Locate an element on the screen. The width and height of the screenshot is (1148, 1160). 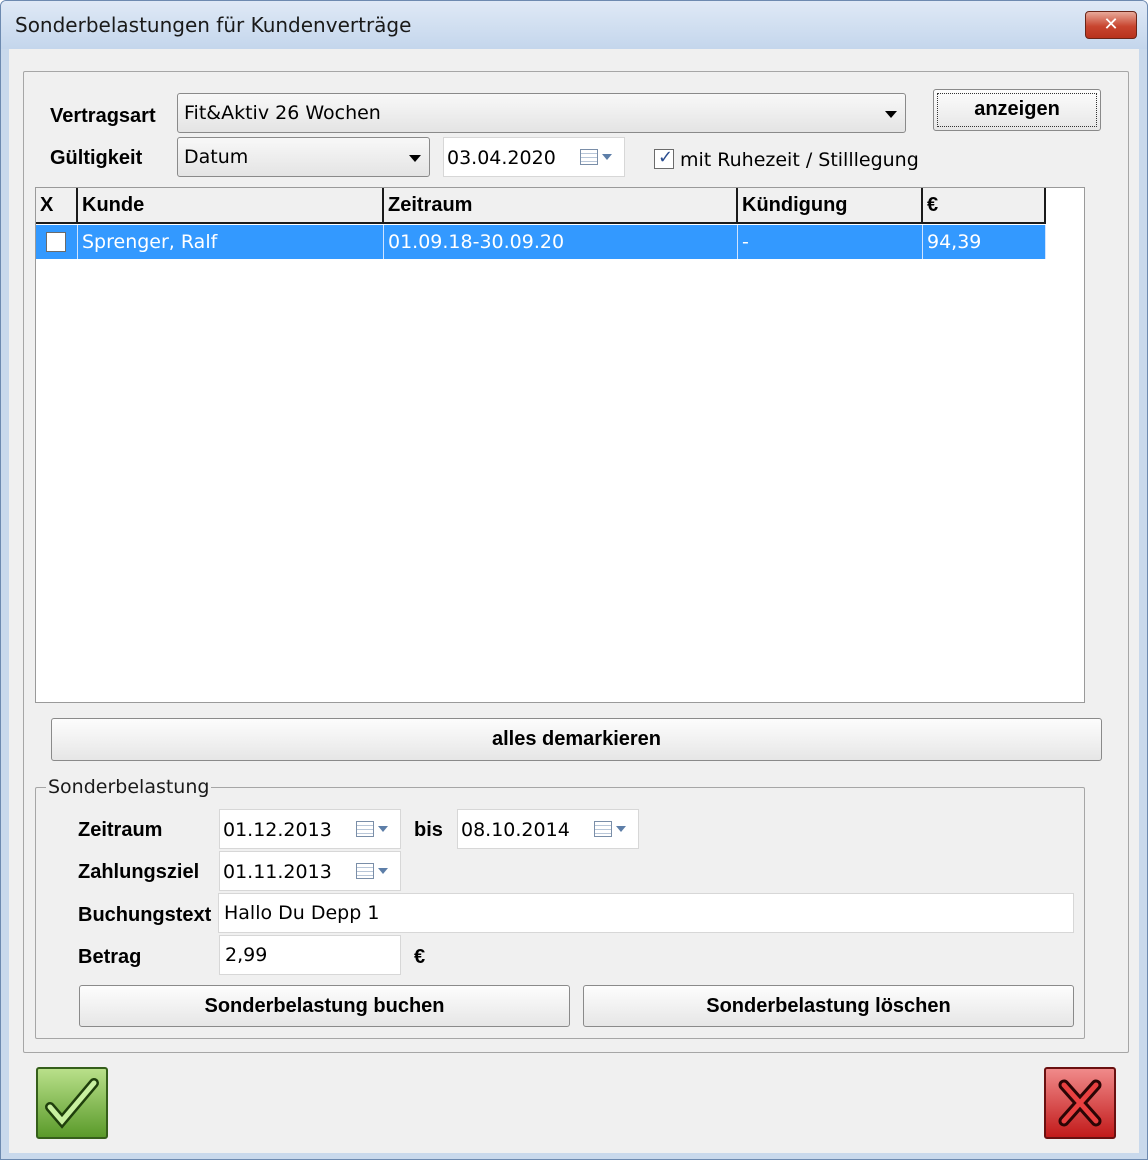
gueltigkeit-label: Gültigkeit is located at coordinates (96, 158).